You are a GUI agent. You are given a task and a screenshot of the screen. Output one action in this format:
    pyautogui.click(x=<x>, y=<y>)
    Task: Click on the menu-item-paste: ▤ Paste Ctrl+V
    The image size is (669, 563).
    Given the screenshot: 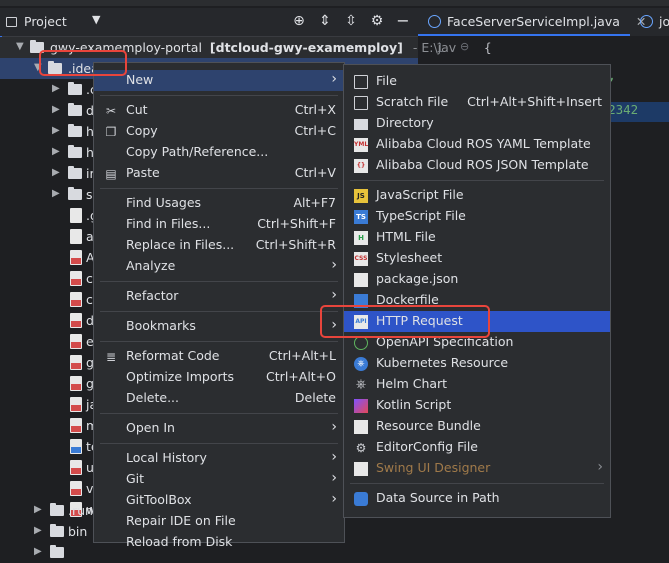 What is the action you would take?
    pyautogui.click(x=219, y=173)
    